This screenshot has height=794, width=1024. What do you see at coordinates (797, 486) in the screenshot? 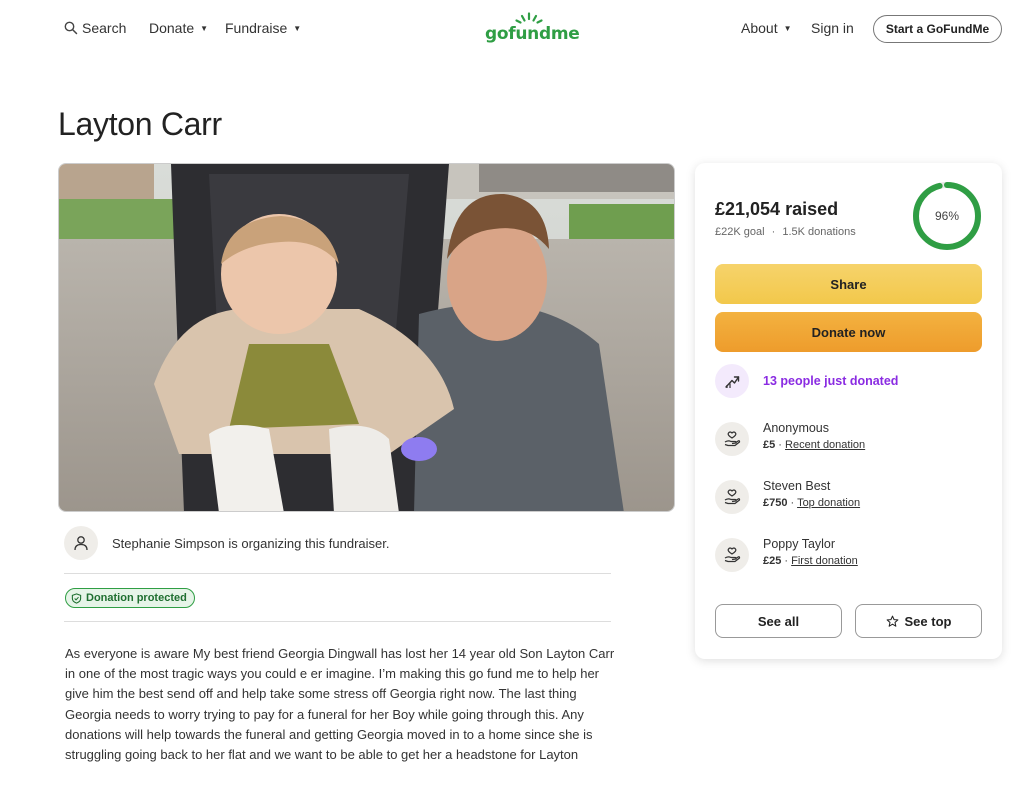
I see `donor-name: Steven Best` at bounding box center [797, 486].